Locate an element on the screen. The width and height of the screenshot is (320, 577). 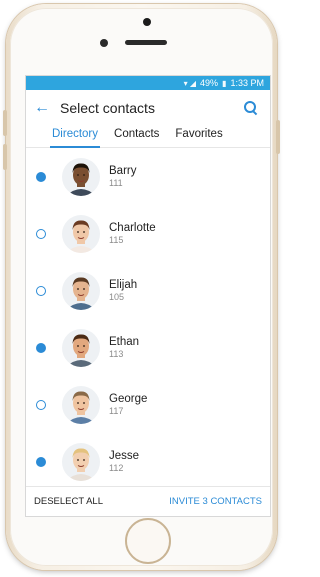
contact-info: Barry 111 is located at coordinates (122, 176).